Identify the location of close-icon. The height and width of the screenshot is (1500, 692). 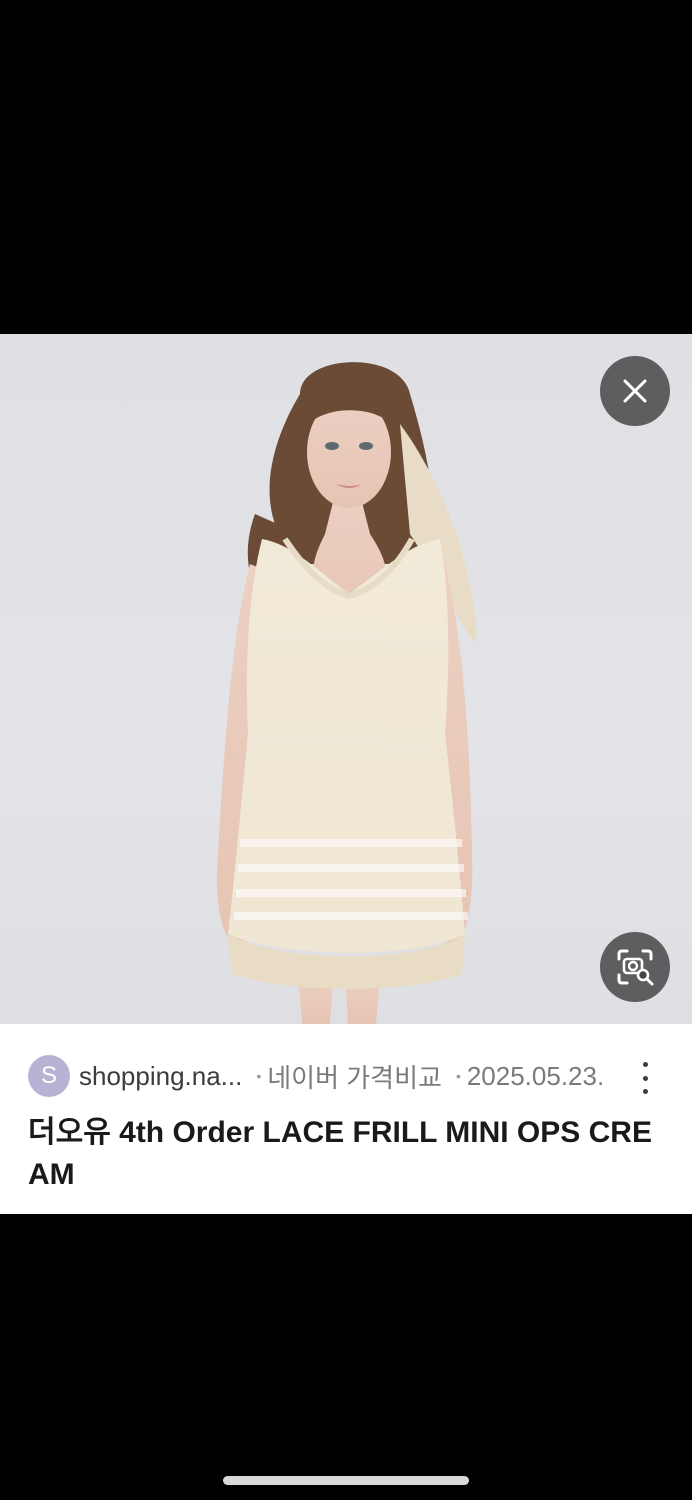
(635, 391).